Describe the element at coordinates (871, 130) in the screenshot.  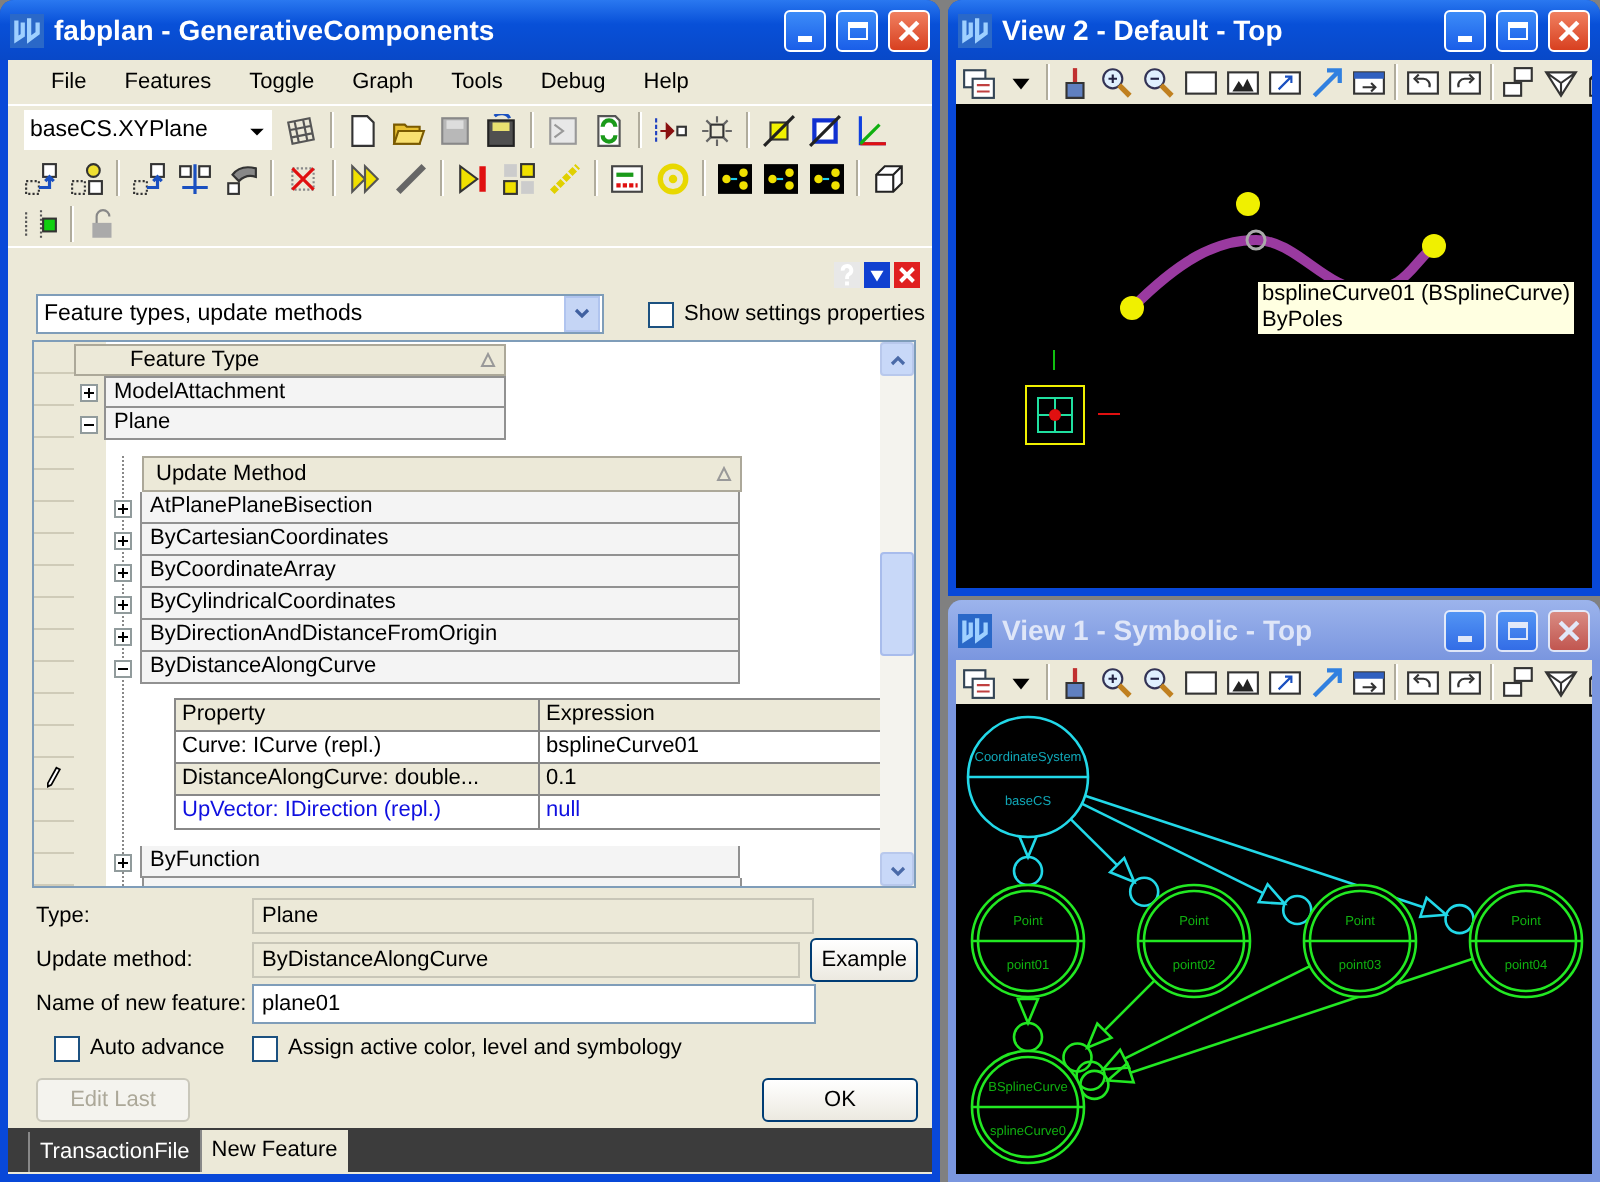
I see `axes-icon` at that location.